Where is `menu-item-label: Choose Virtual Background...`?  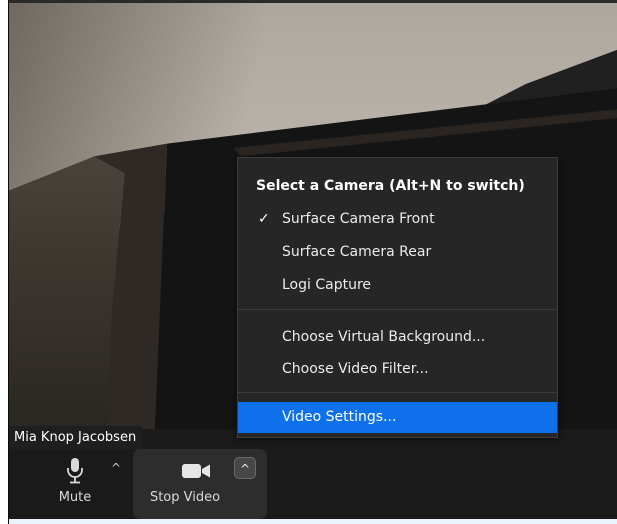
menu-item-label: Choose Virtual Background... is located at coordinates (384, 337).